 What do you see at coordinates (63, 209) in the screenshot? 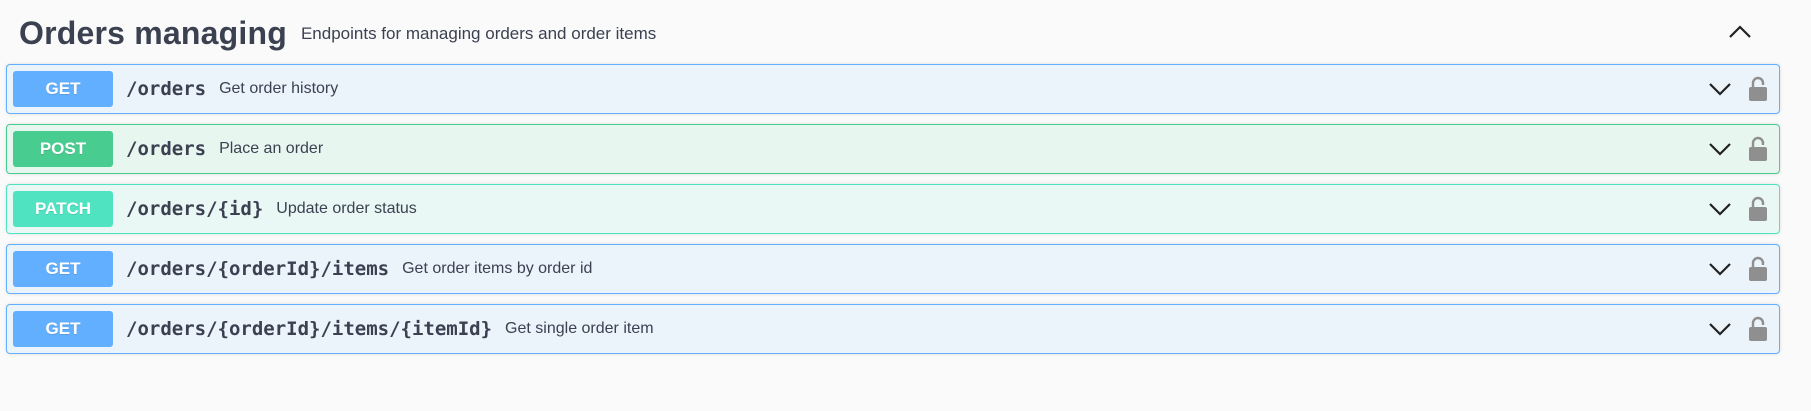
I see `method-badge: PATCH` at bounding box center [63, 209].